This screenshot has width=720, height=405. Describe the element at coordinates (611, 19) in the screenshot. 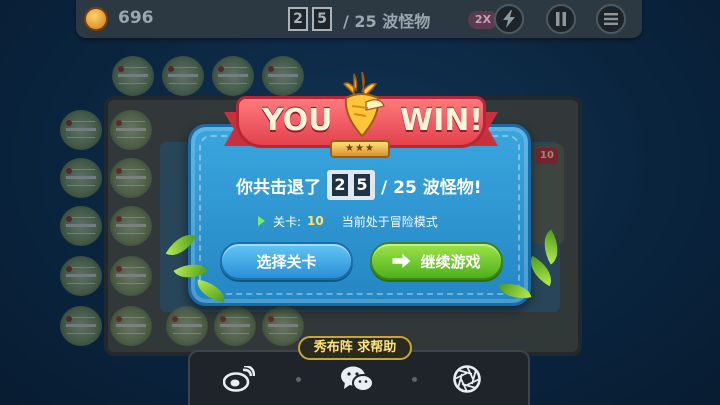

I see `menu-icon` at that location.